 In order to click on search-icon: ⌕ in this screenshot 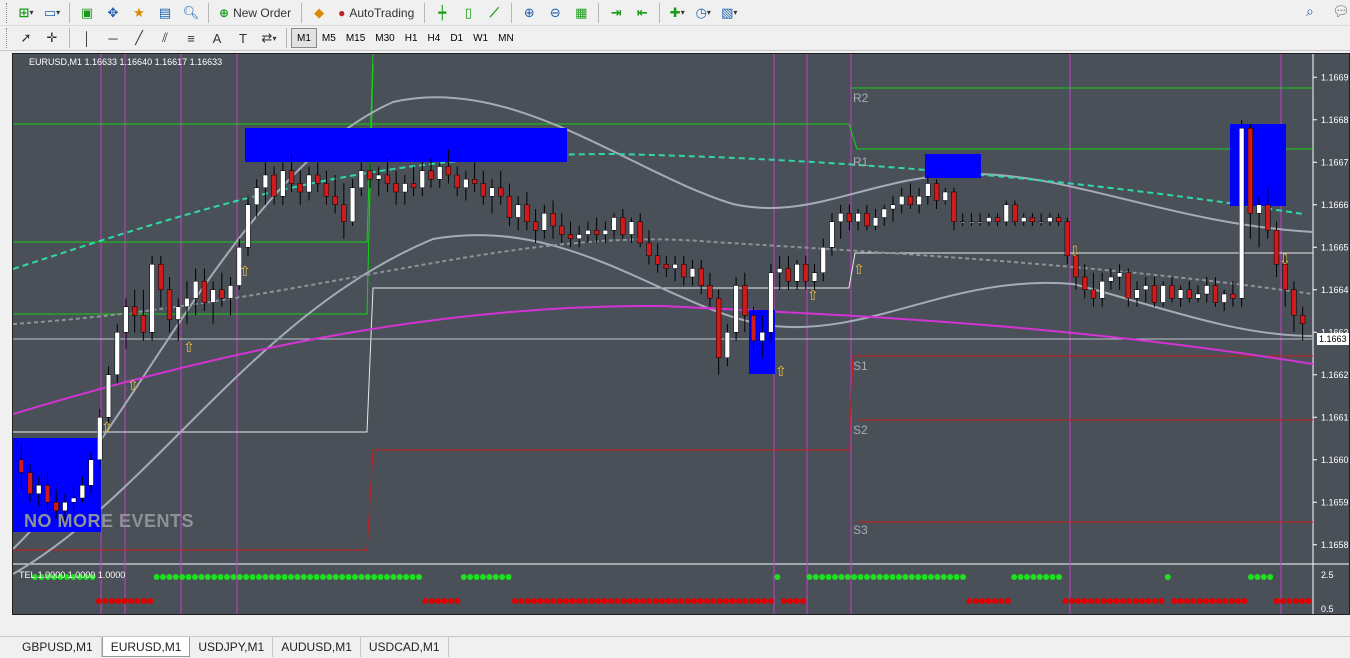, I will do `click(1310, 11)`.